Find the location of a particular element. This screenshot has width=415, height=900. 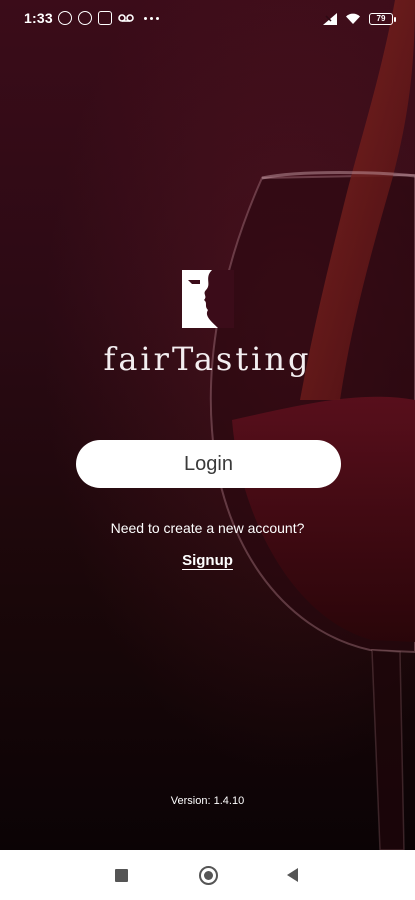

signup-link-container: Signup is located at coordinates (207, 560).